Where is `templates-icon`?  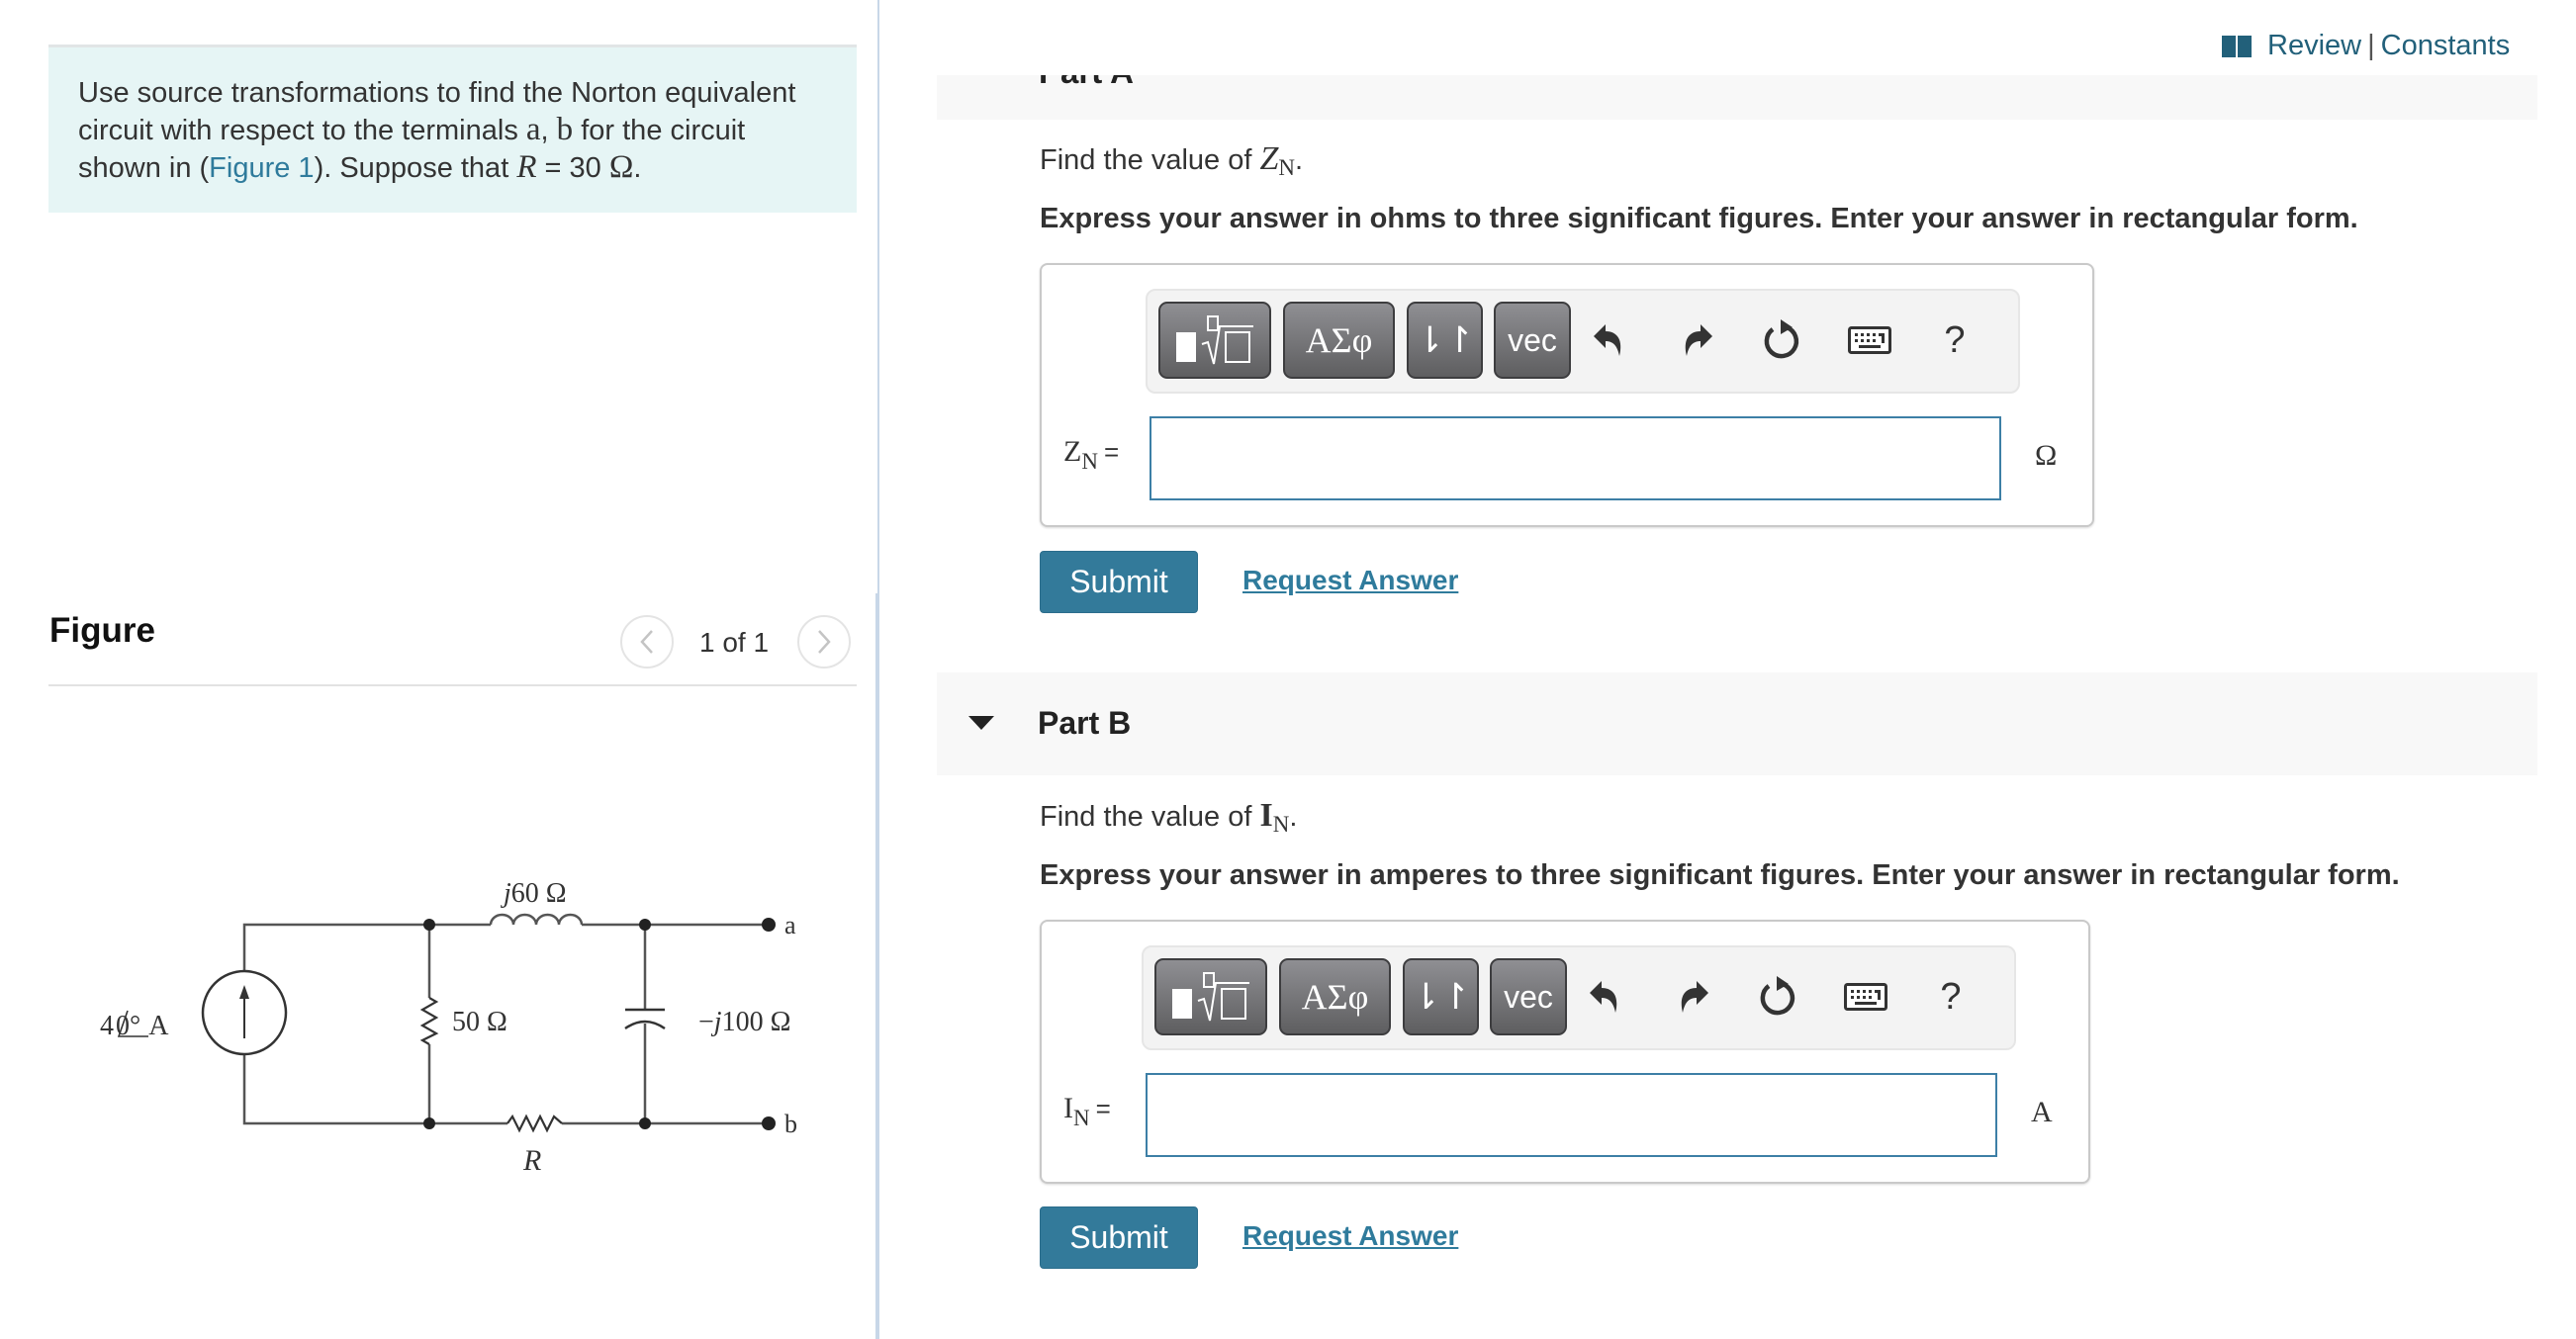
templates-icon is located at coordinates (1214, 340).